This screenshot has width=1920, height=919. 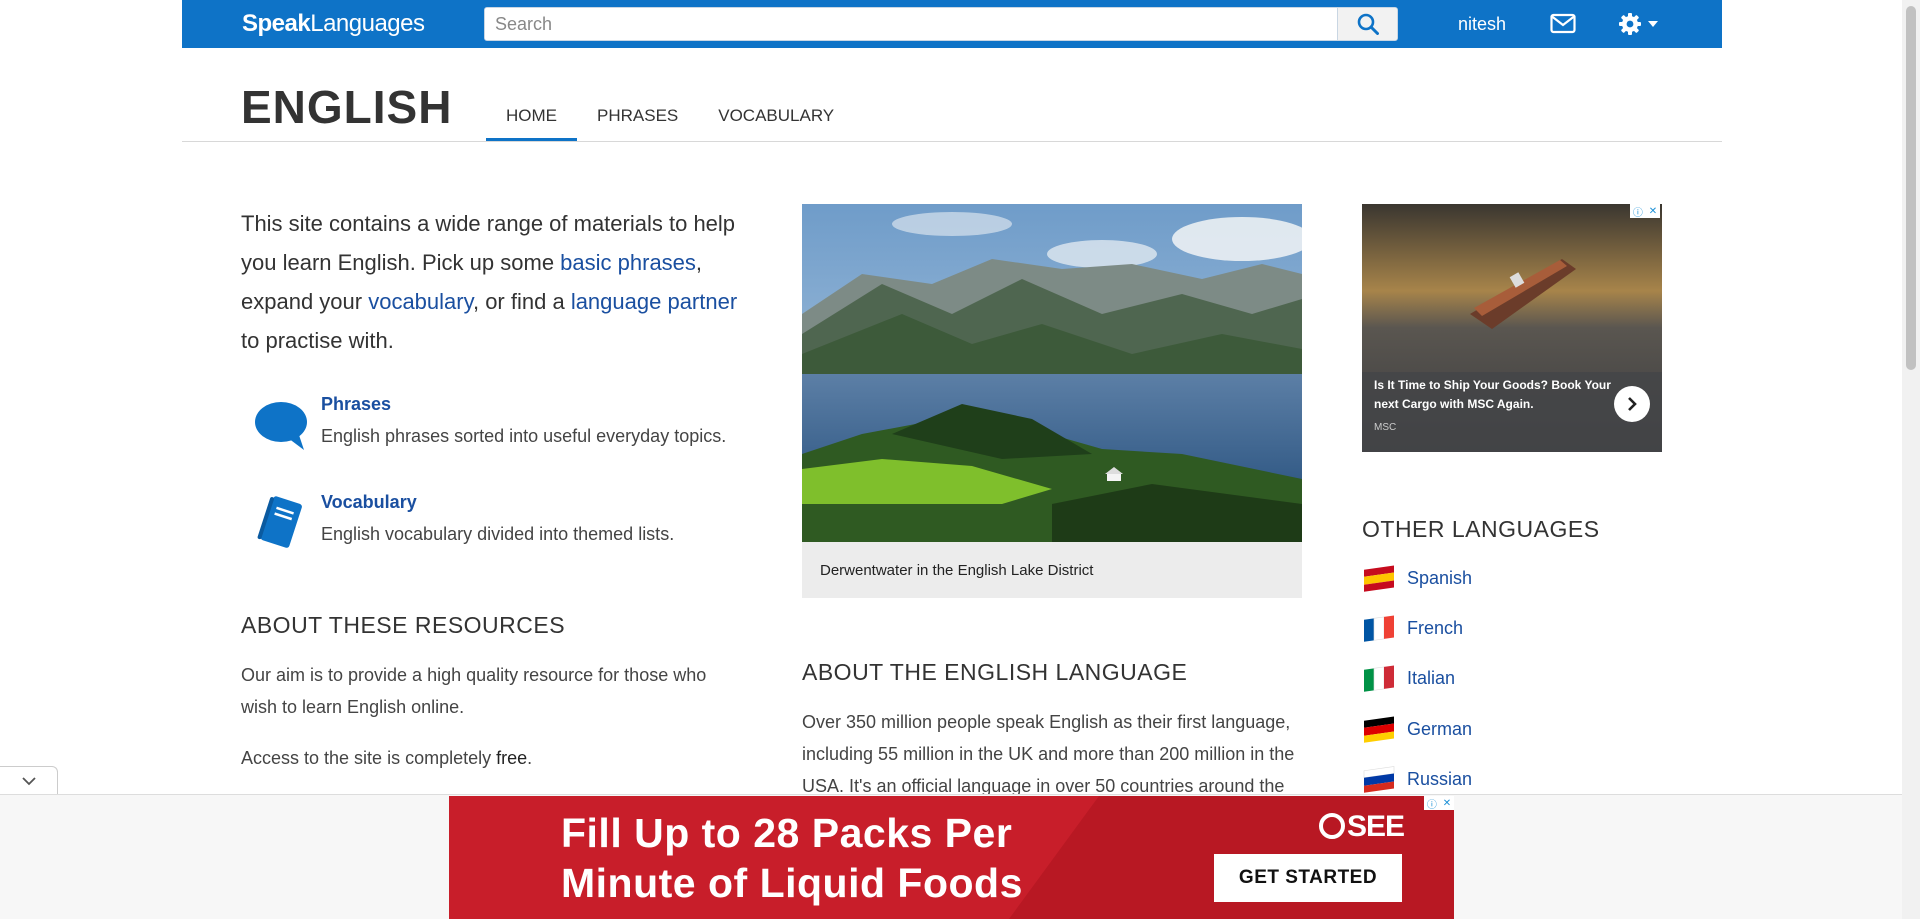 What do you see at coordinates (1385, 427) in the screenshot?
I see `side-ad-source: MSC` at bounding box center [1385, 427].